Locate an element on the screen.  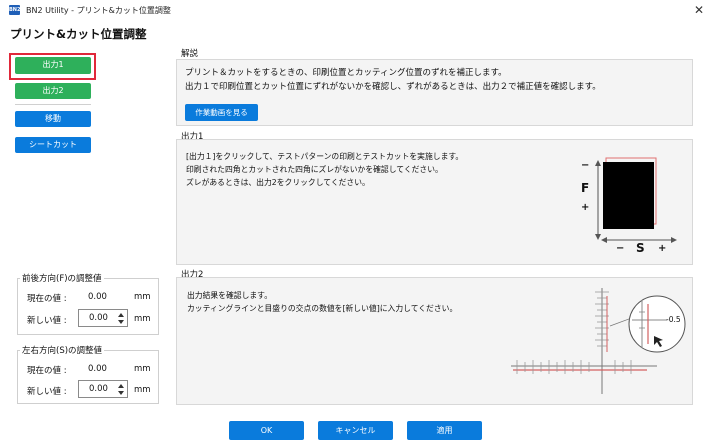
output2-line1: 出力結果を確認します。 is located at coordinates (229, 295).